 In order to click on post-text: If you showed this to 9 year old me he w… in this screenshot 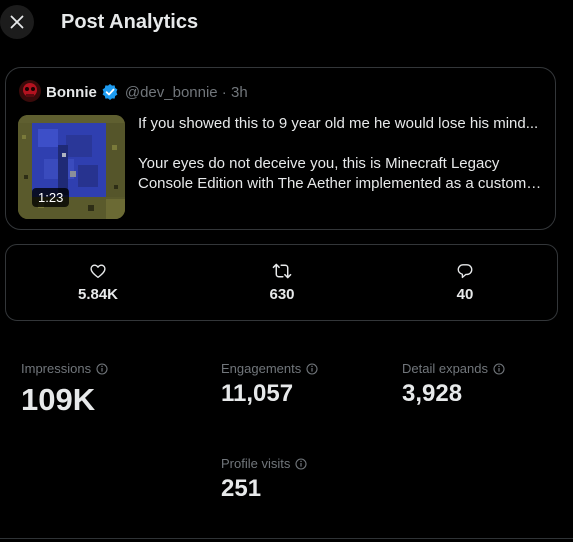, I will do `click(343, 154)`.